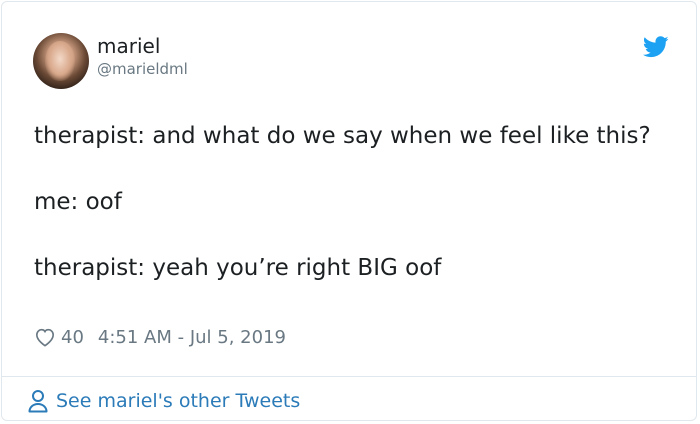 The width and height of the screenshot is (700, 424). Describe the element at coordinates (61, 61) in the screenshot. I see `avatar` at that location.